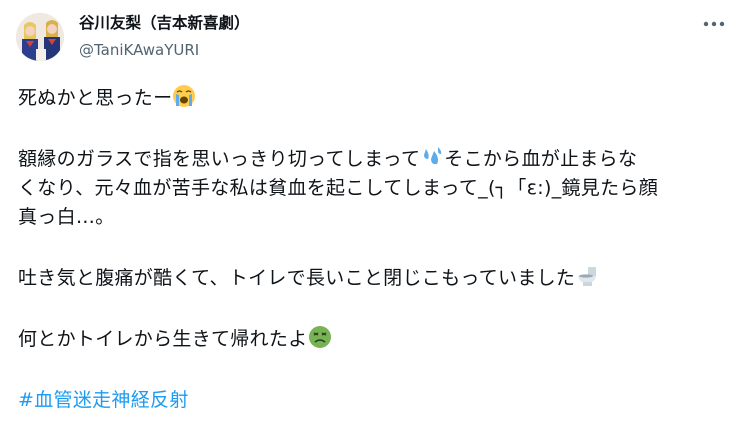  I want to click on tweet-hashtags: #血管迷走神経反射, so click(371, 400).